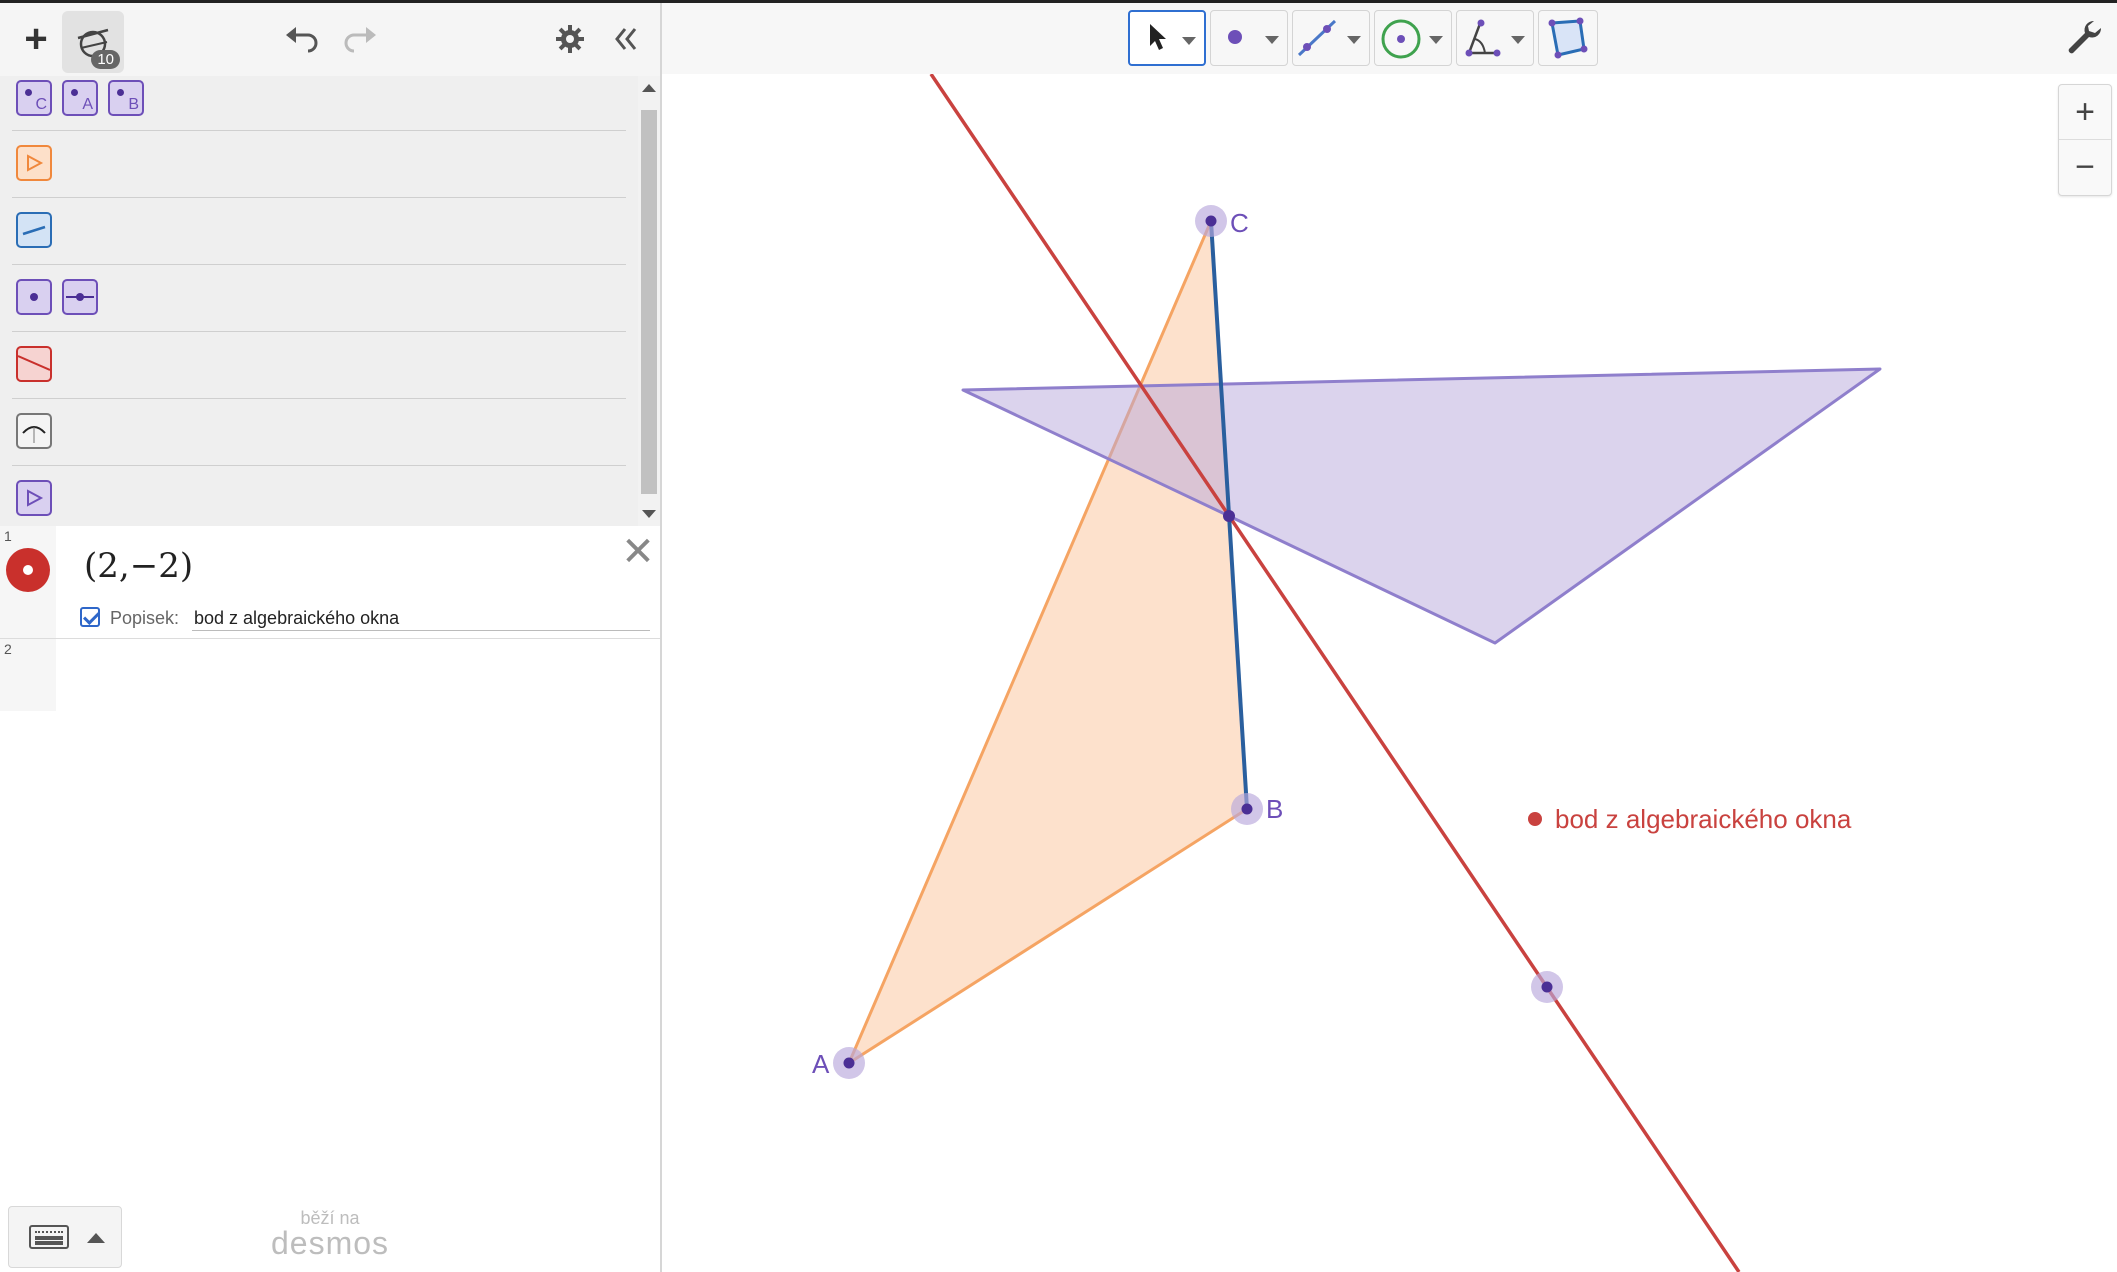 The width and height of the screenshot is (2117, 1272). I want to click on polygon-purple-tool, so click(34, 498).